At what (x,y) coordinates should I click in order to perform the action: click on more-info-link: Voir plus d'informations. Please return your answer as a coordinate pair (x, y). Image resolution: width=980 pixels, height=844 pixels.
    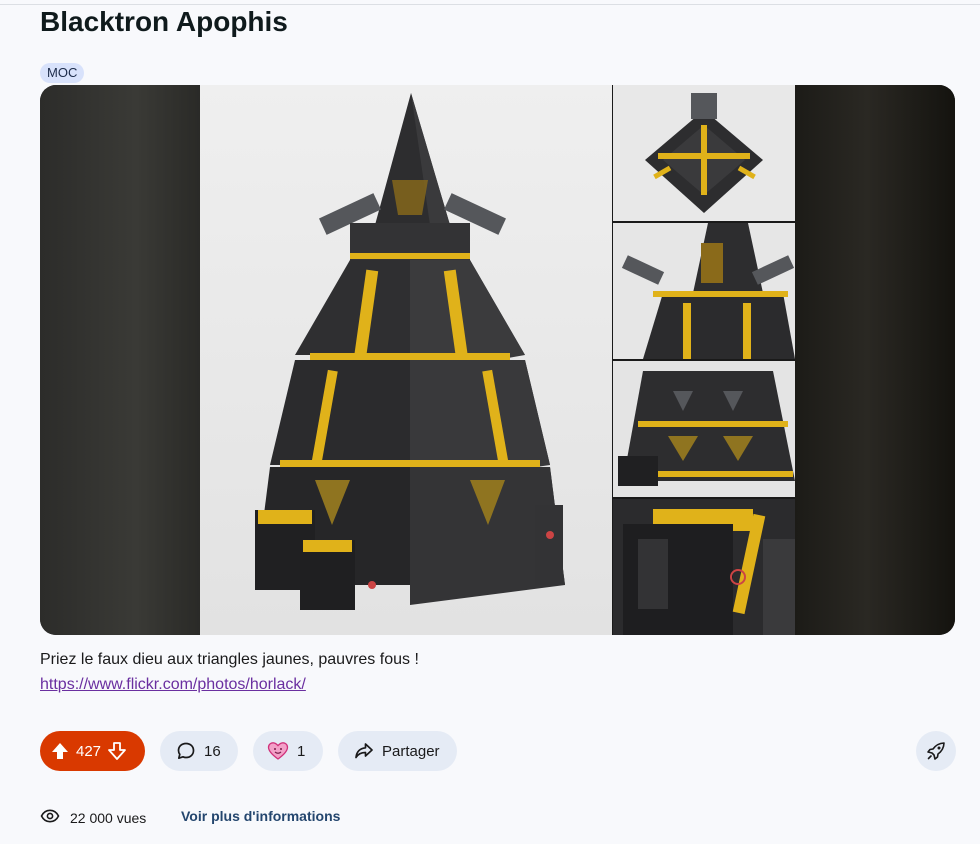
    Looking at the image, I should click on (260, 816).